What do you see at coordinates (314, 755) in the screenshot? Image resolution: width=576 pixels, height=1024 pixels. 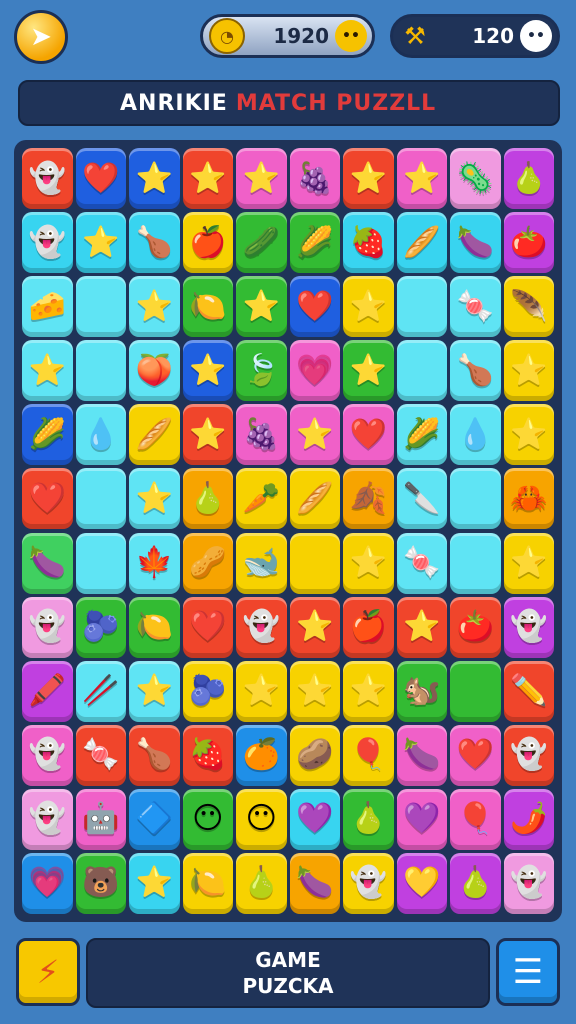 I see `board-tile: 🥔` at bounding box center [314, 755].